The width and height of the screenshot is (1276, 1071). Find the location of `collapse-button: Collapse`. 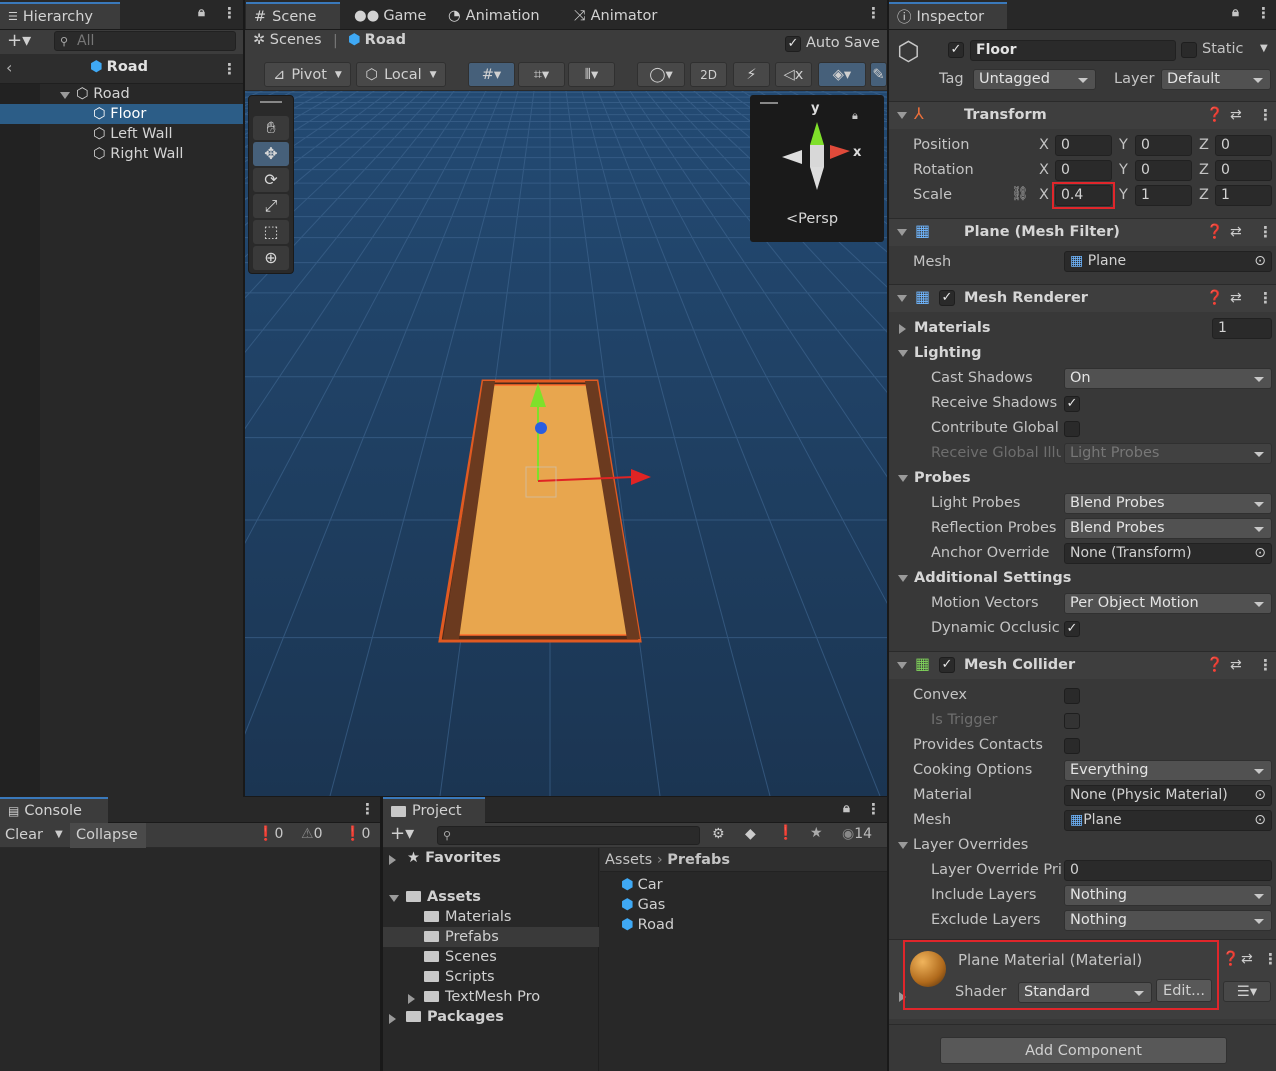

collapse-button: Collapse is located at coordinates (108, 835).